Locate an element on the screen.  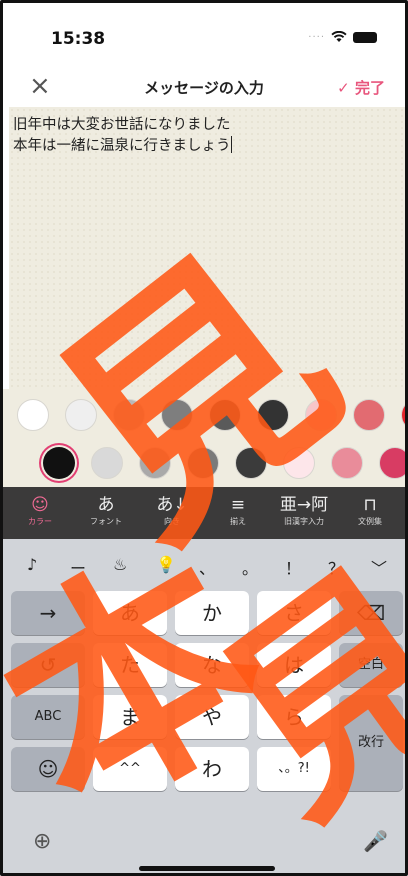
toolbar-label: 旧漢字入力 is located at coordinates (304, 521).